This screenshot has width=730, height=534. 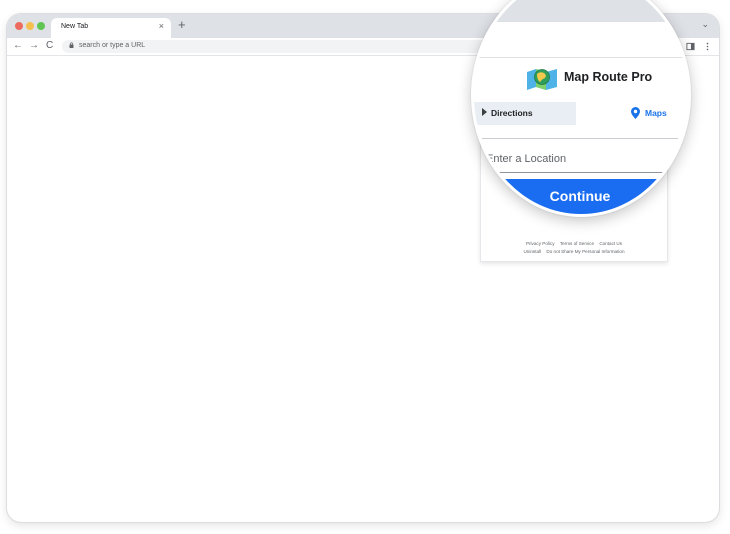 I want to click on tab-new-tab: New Tab ×, so click(x=111, y=28).